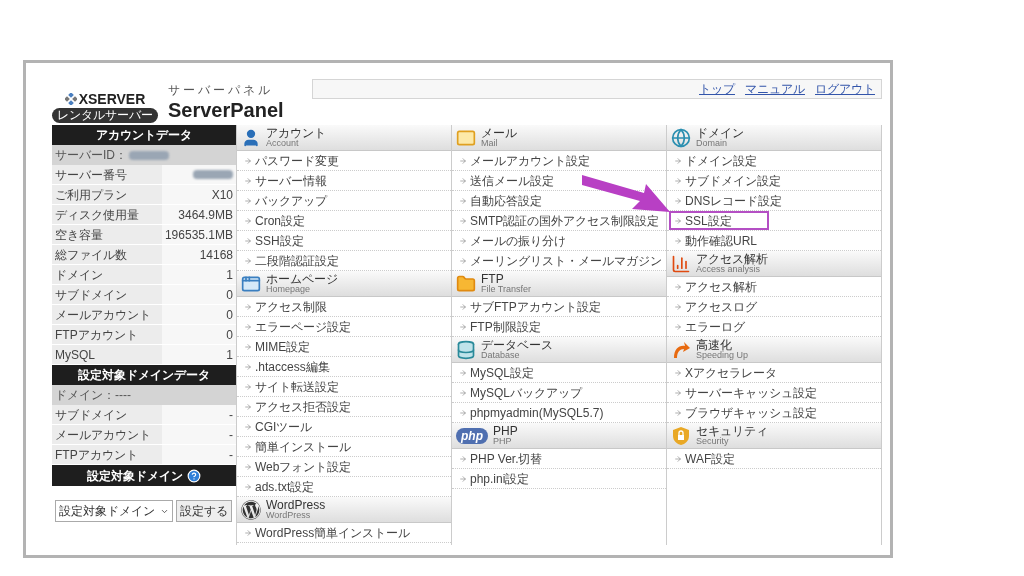  Describe the element at coordinates (505, 431) in the screenshot. I see `section-title: PHP` at that location.